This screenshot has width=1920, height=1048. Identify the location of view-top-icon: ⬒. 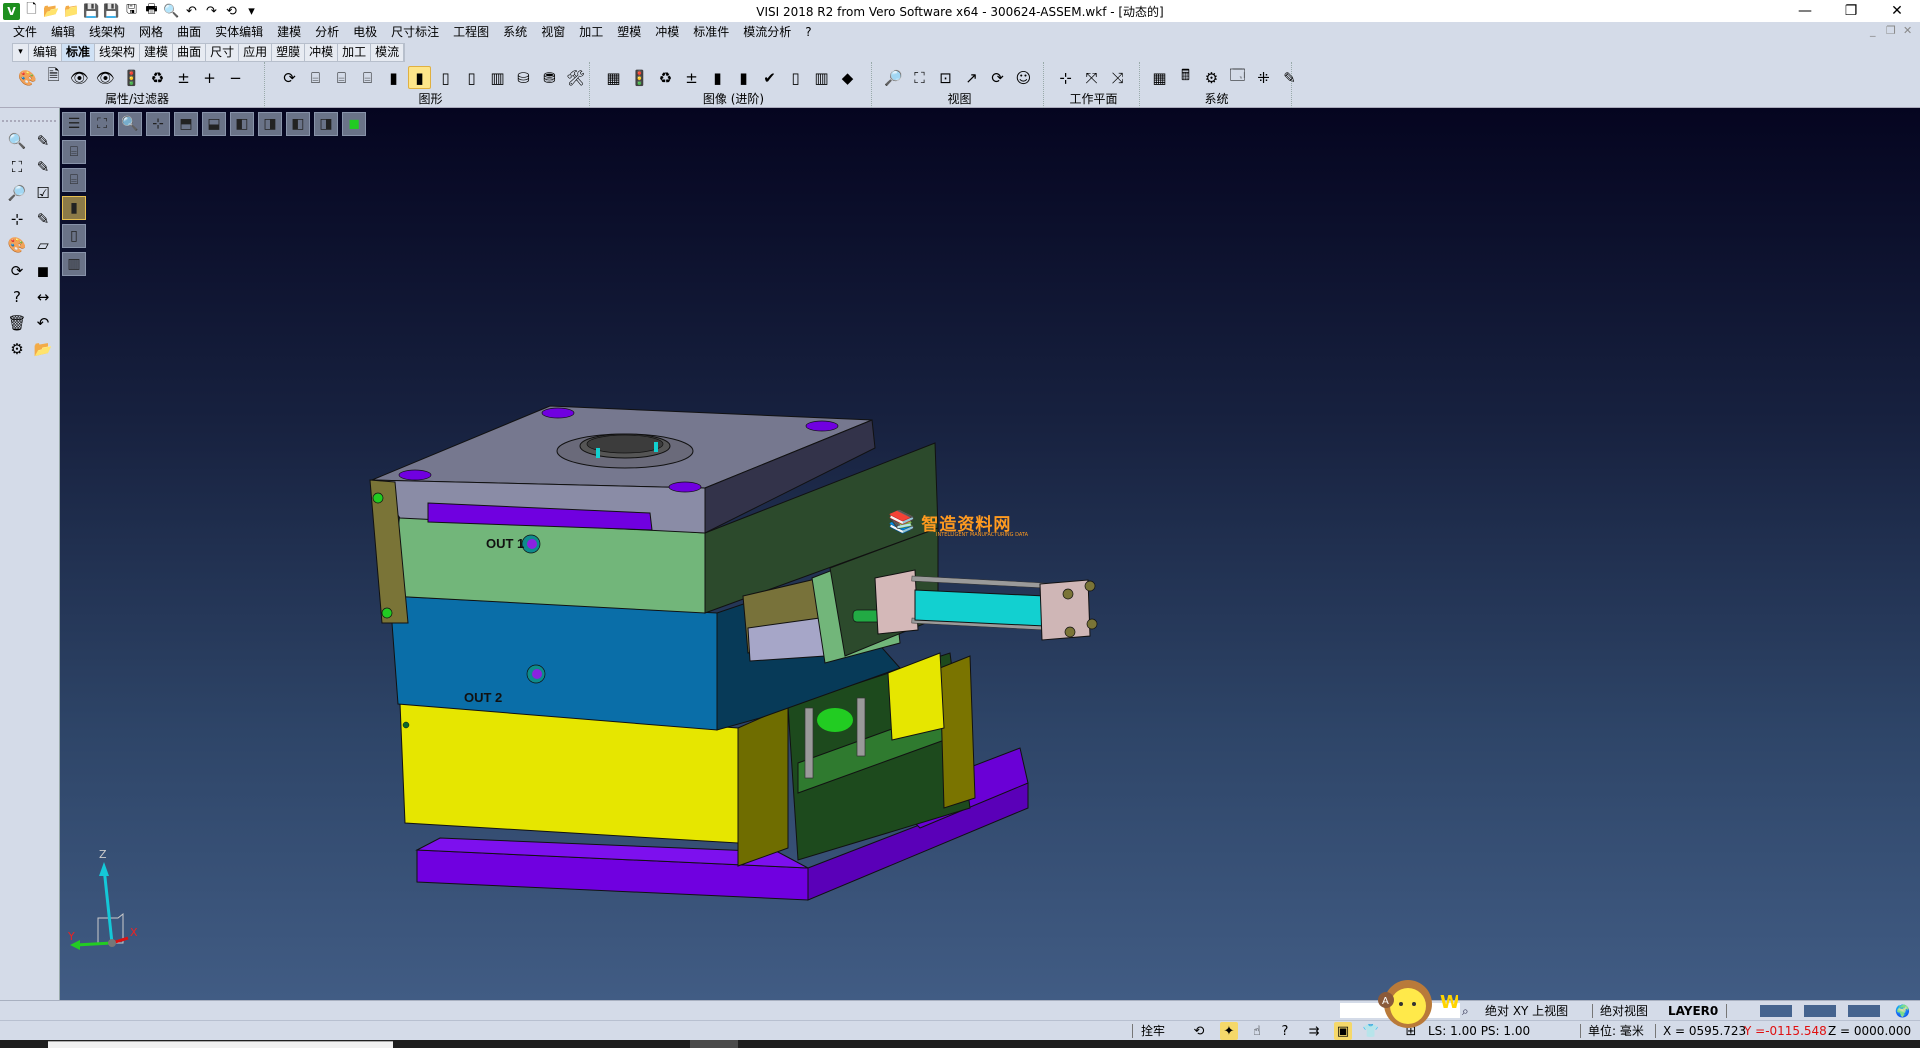
(186, 124).